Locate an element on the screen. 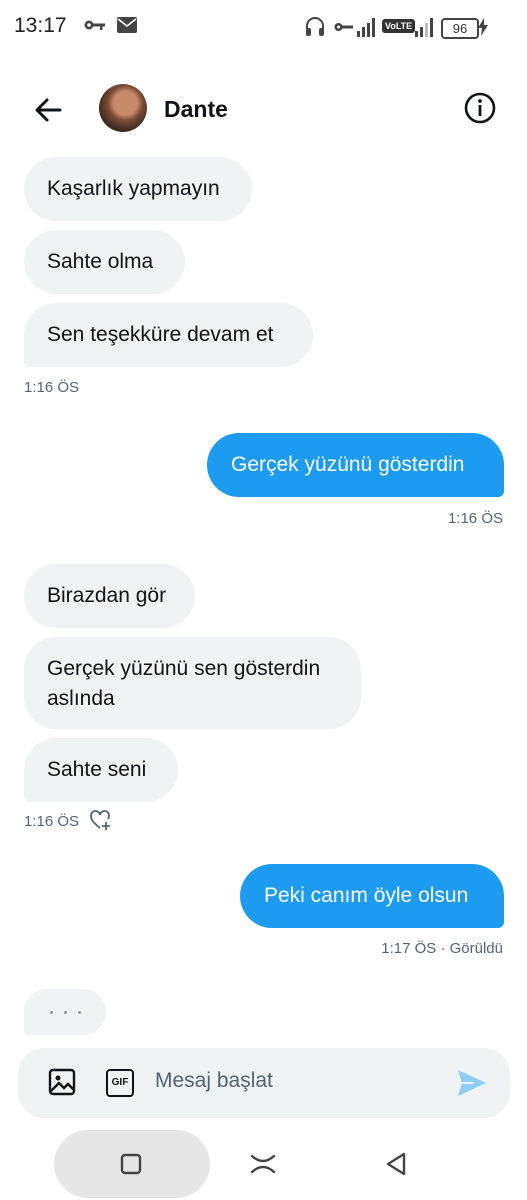  message-text: Peki canım öyle olsun is located at coordinates (366, 895).